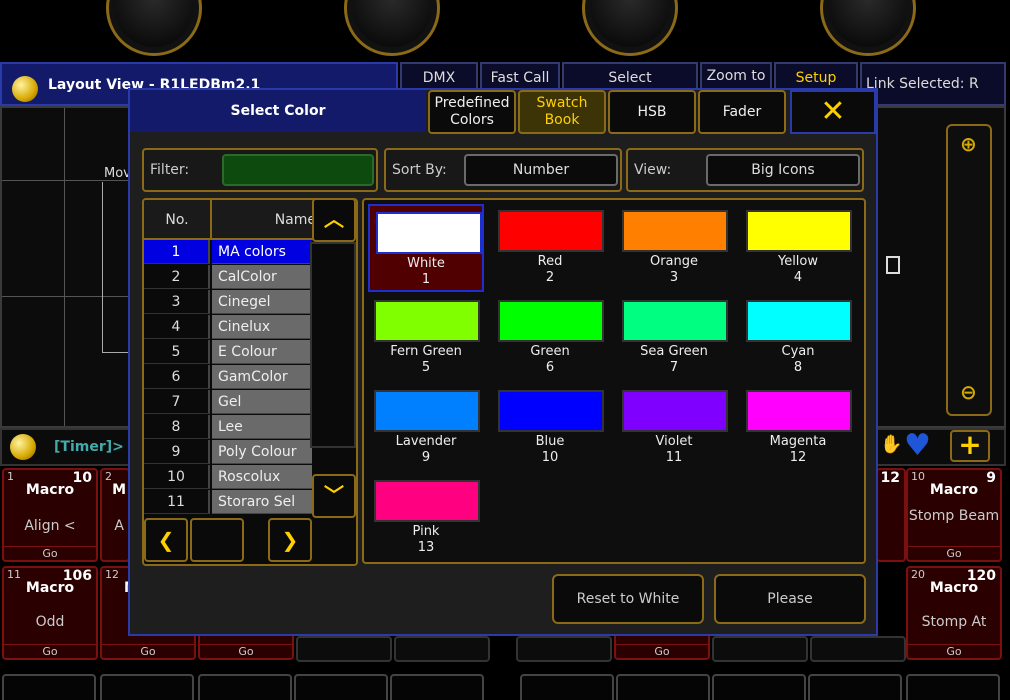 This screenshot has height=700, width=1010. Describe the element at coordinates (426, 428) in the screenshot. I see `color-swatch: Lavender 9` at that location.